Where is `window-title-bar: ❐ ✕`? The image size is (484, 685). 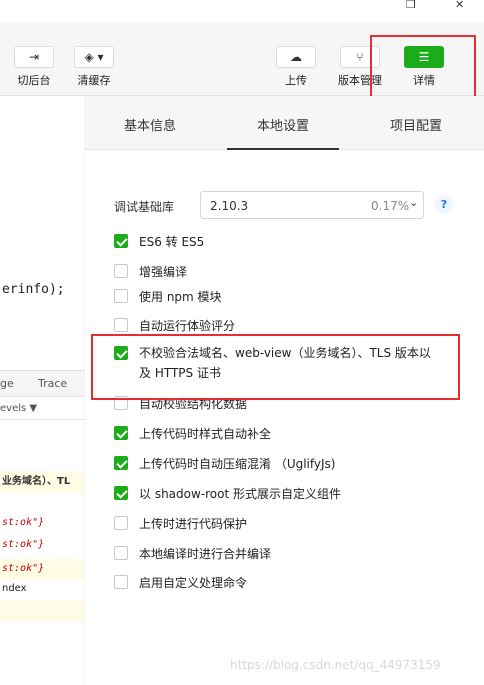
window-title-bar: ❐ ✕ is located at coordinates (242, 11).